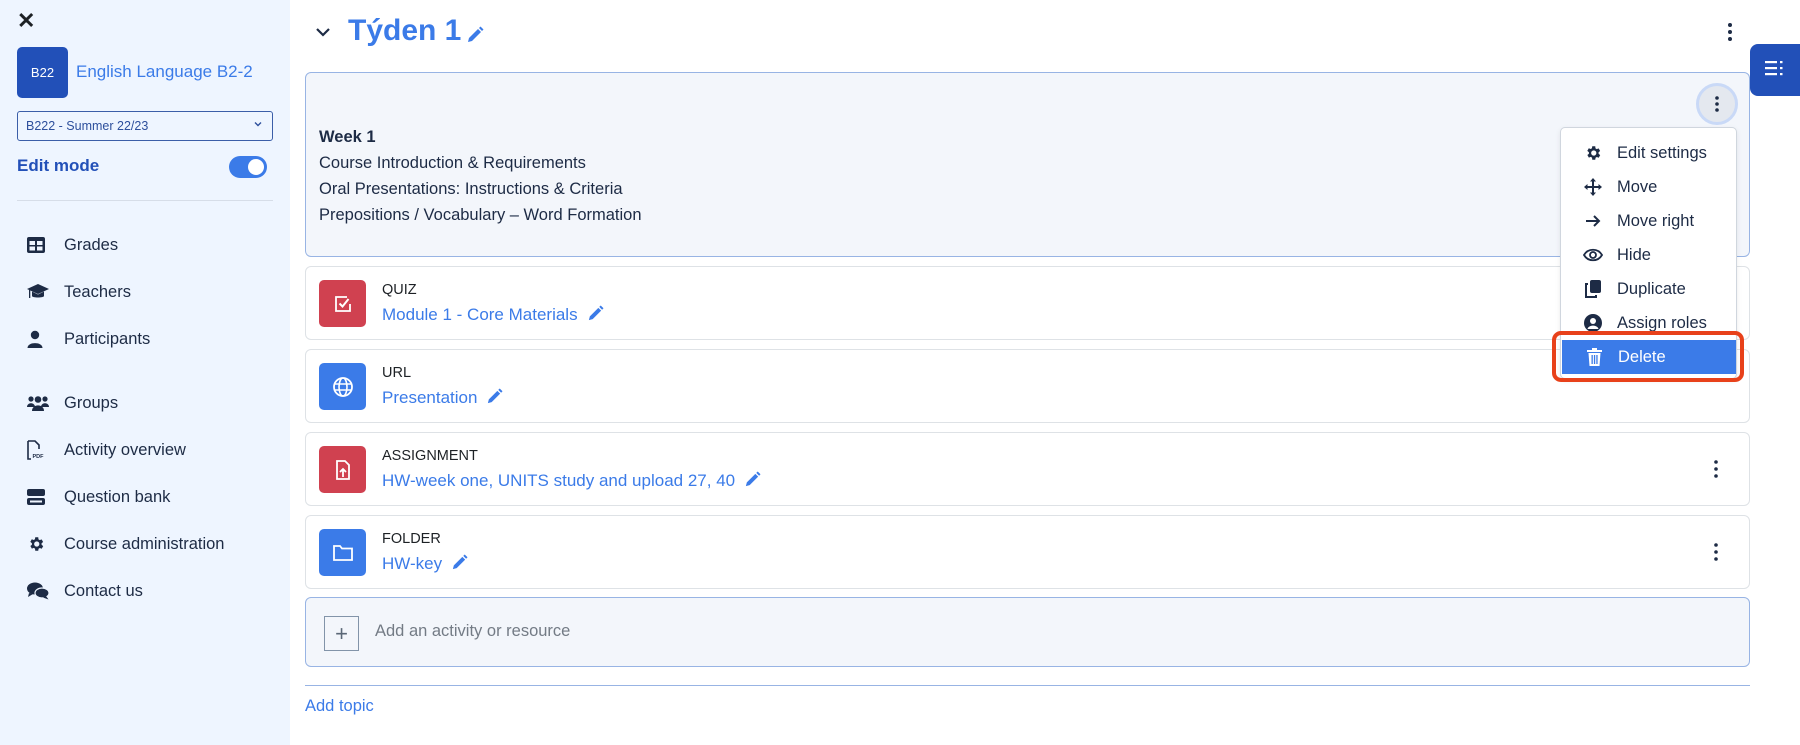 The image size is (1800, 745). I want to click on edit-title-pencil-icon, so click(475, 37).